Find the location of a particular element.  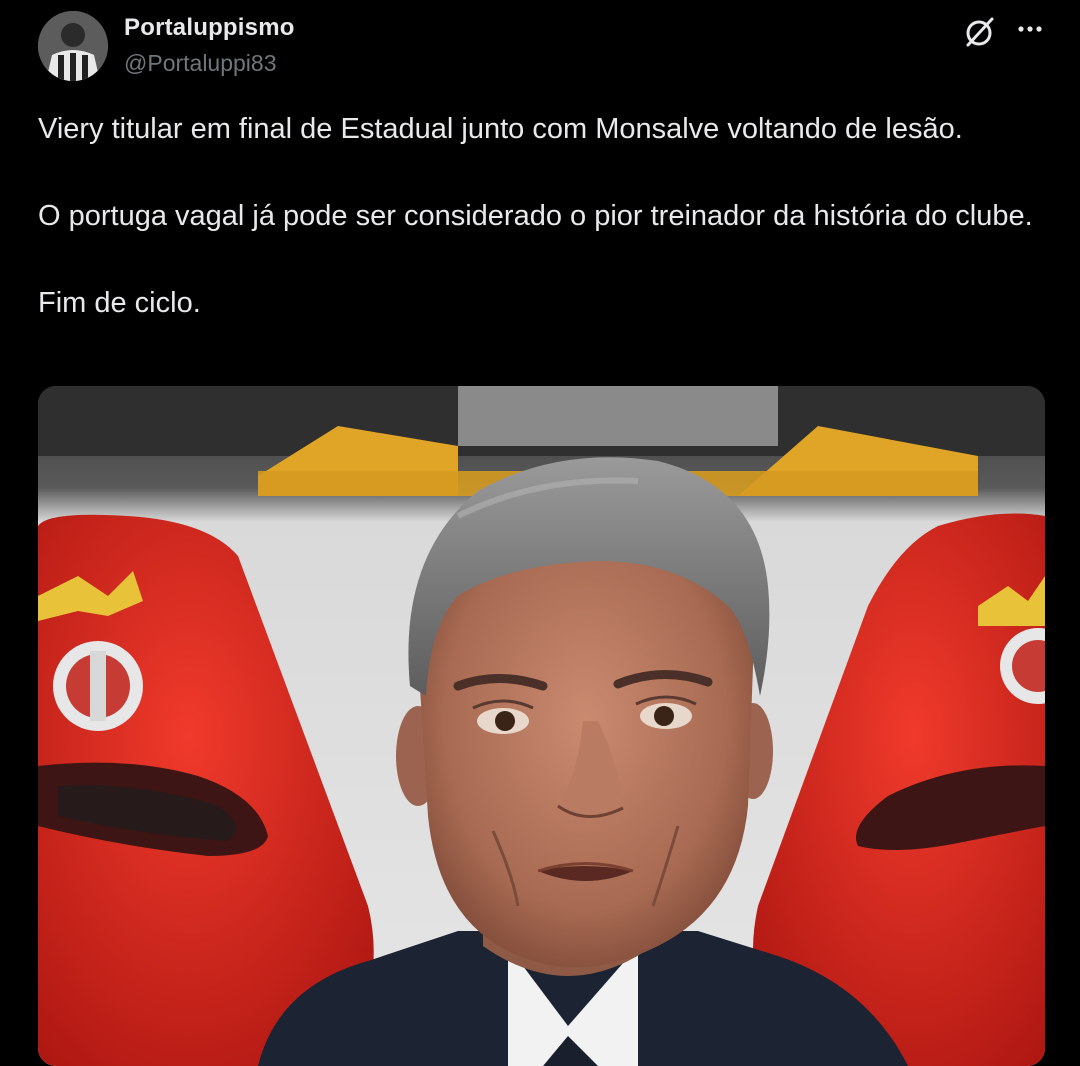

avatar is located at coordinates (73, 46).